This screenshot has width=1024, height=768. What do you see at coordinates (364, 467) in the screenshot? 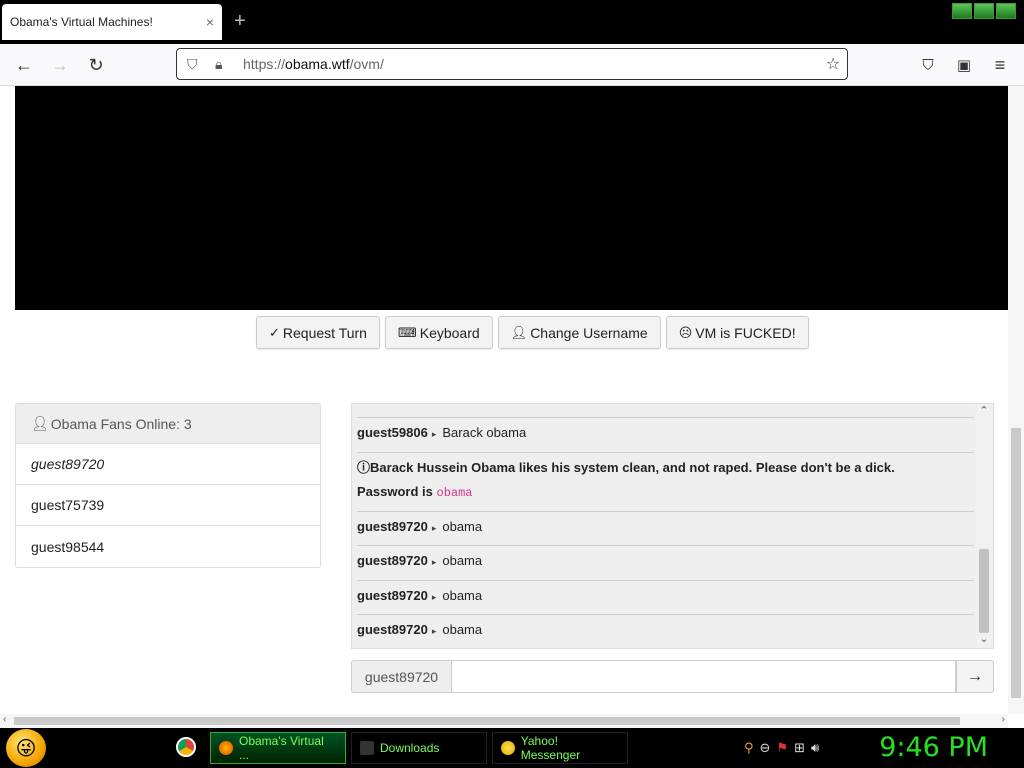
I see `info-icon: ⓘ` at bounding box center [364, 467].